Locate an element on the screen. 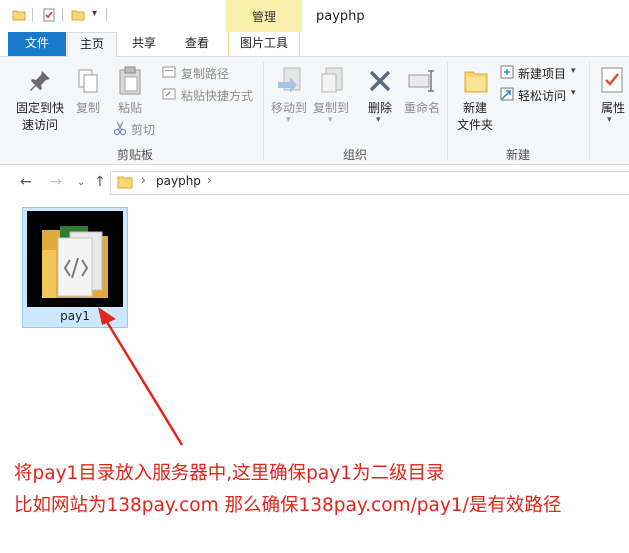 The image size is (629, 553). cut-icon is located at coordinates (120, 128).